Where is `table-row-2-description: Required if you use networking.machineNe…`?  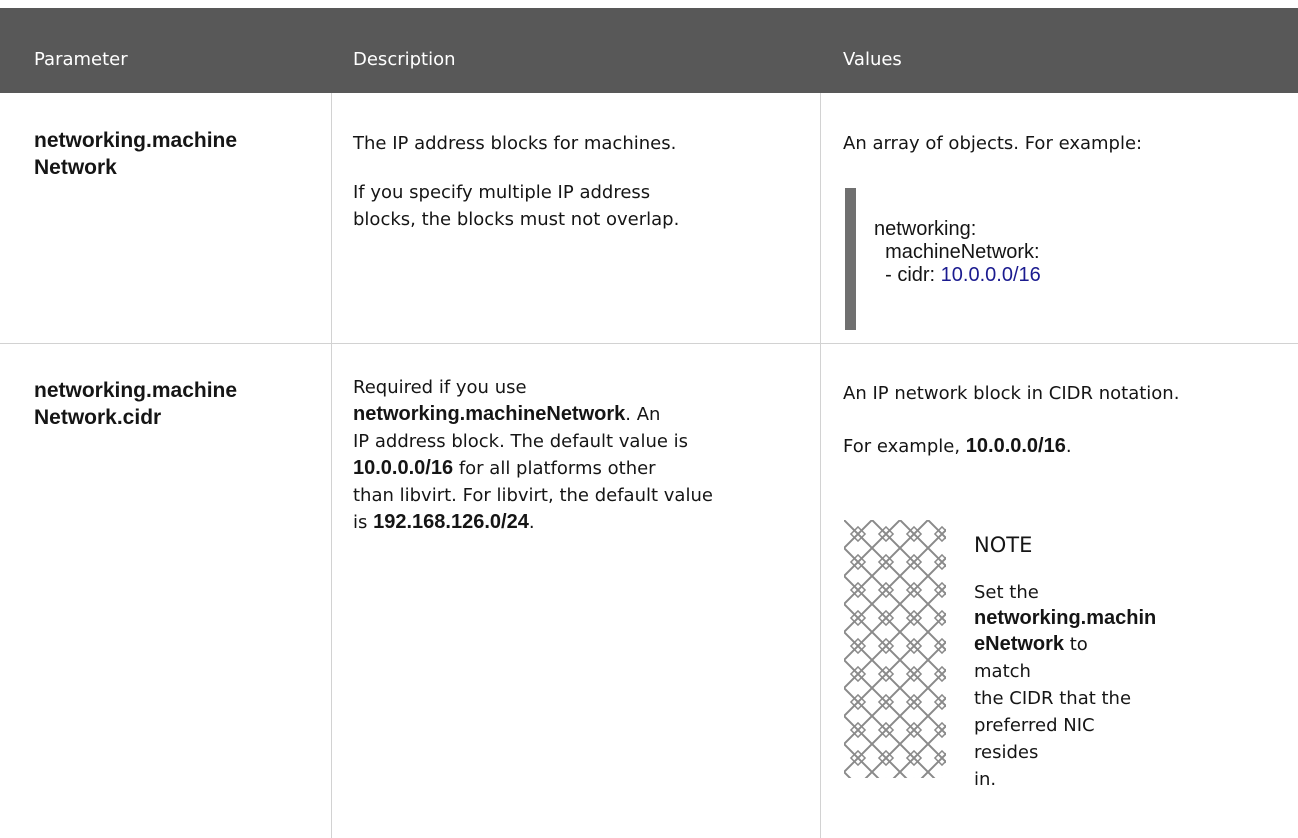 table-row-2-description: Required if you use networking.machineNe… is located at coordinates (533, 455).